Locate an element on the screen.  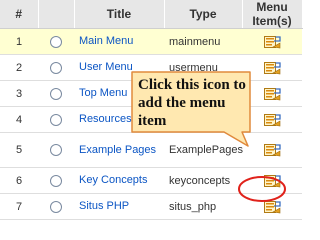
row-number: 5 is located at coordinates (19, 150).